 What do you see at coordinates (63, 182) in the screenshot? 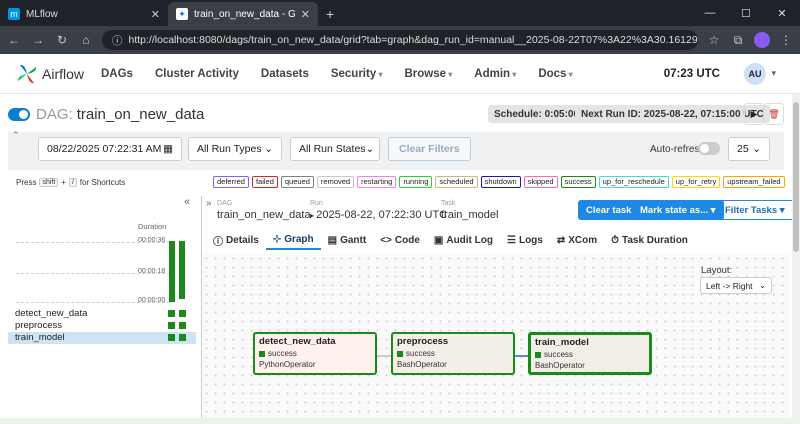
I see `shortcut-plus: +` at bounding box center [63, 182].